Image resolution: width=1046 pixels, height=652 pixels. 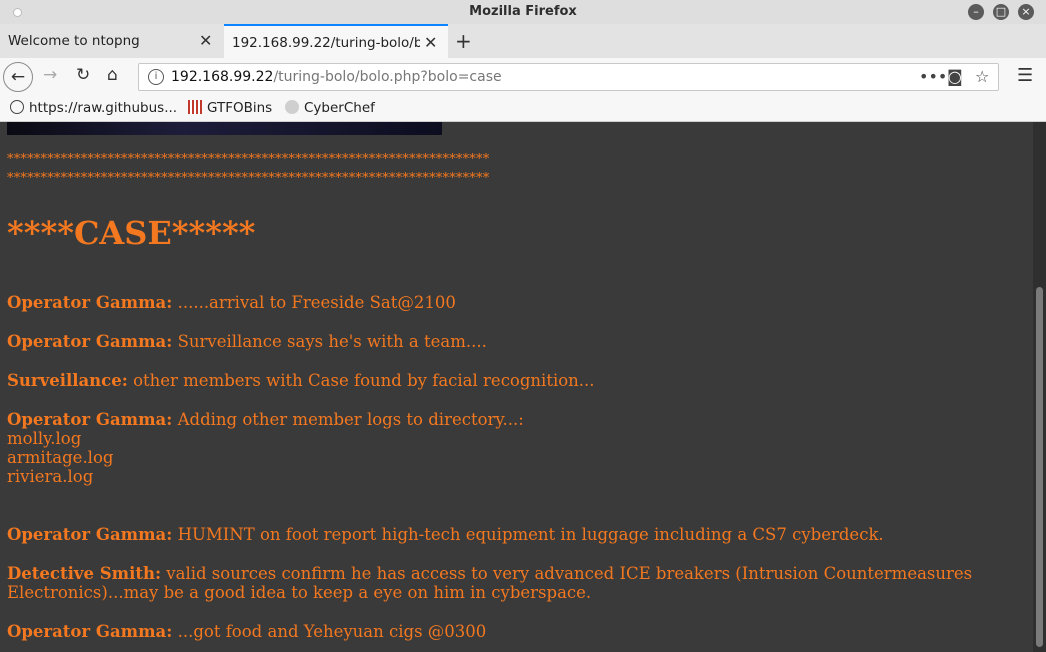 What do you see at coordinates (240, 108) in the screenshot?
I see `bookmark-label: GTFOBins` at bounding box center [240, 108].